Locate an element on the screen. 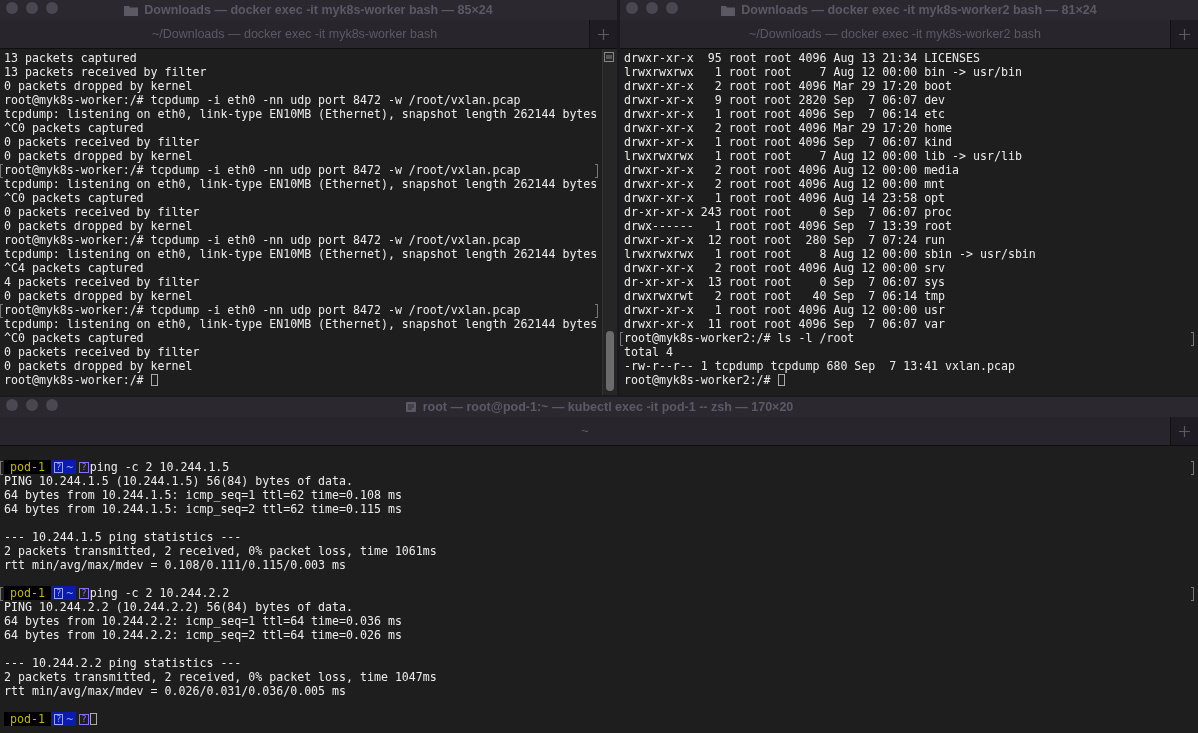  terminal-line: drwxr-xr-x 12 root root 280 Sep 7 07:24 run is located at coordinates (785, 240).